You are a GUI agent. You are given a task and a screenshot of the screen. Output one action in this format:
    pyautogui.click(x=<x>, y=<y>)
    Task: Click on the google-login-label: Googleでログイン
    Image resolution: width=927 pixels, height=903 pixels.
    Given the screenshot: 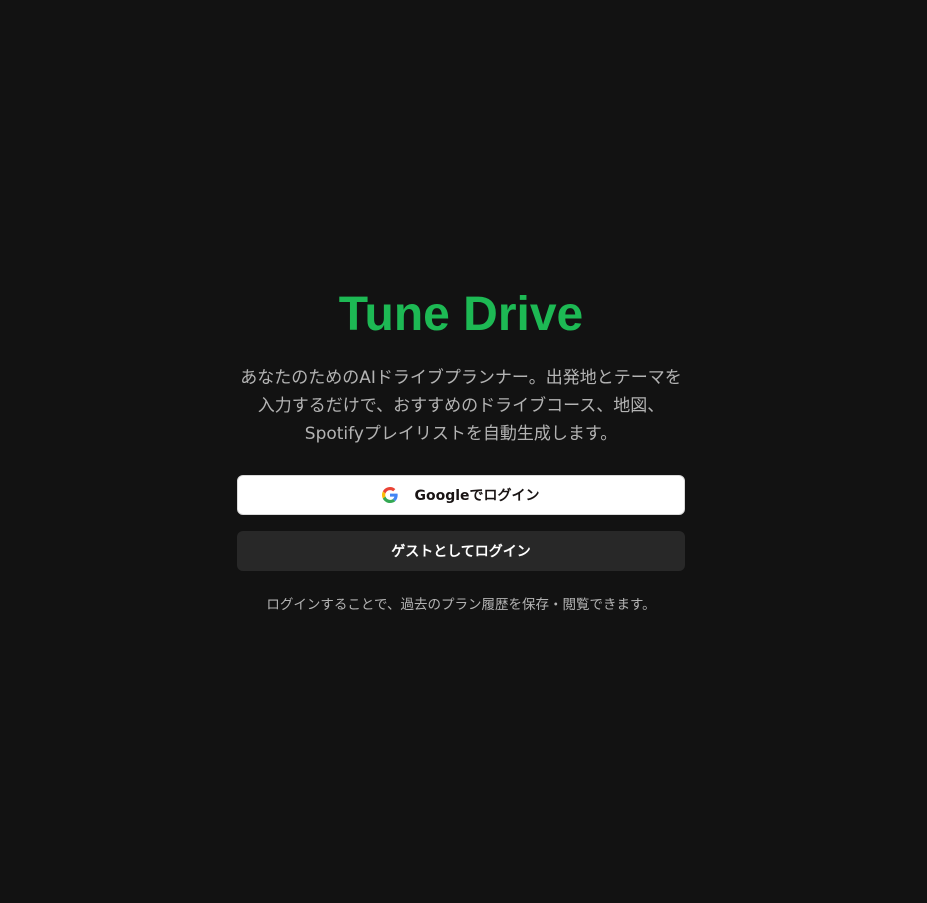 What is the action you would take?
    pyautogui.click(x=477, y=496)
    